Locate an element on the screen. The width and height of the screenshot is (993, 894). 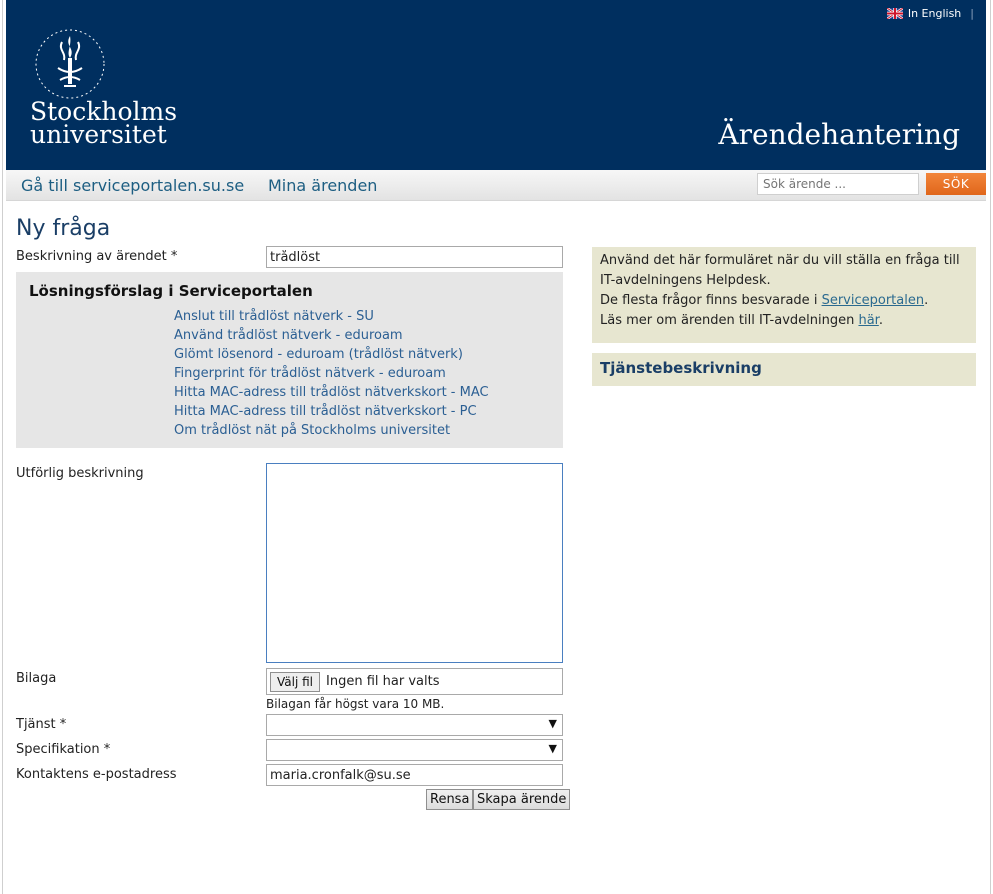
attachment-label: Bilaga is located at coordinates (36, 678).